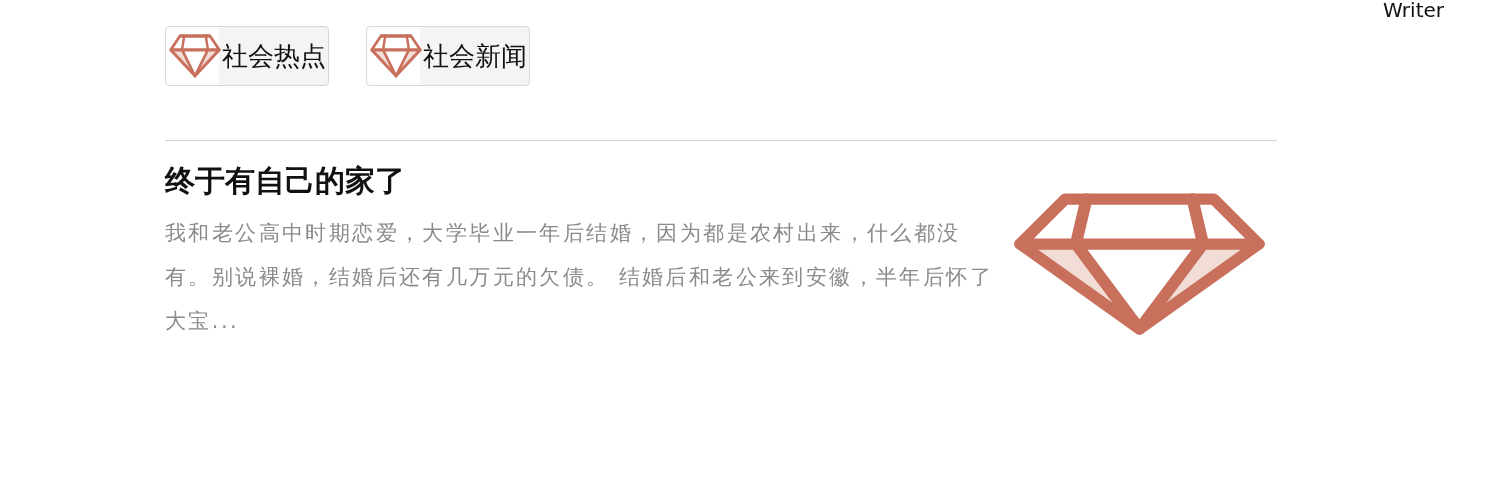  I want to click on tag-button: 社会热点, so click(247, 56).